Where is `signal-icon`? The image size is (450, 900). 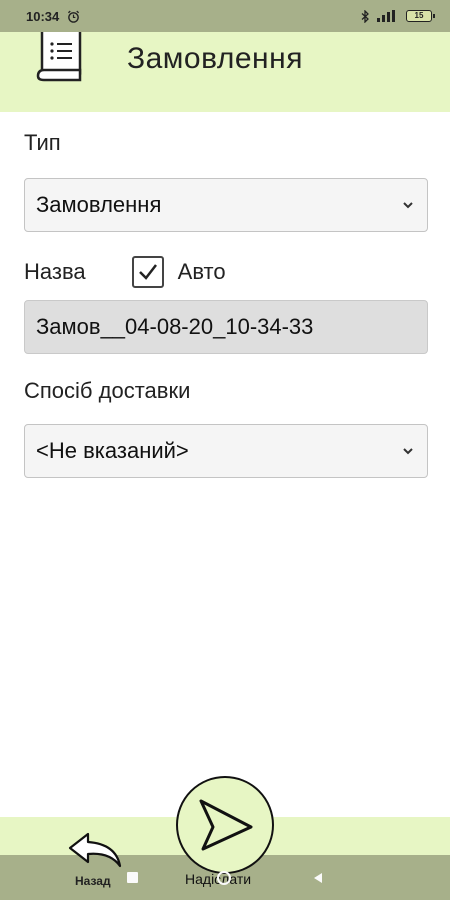
signal-icon is located at coordinates (386, 16).